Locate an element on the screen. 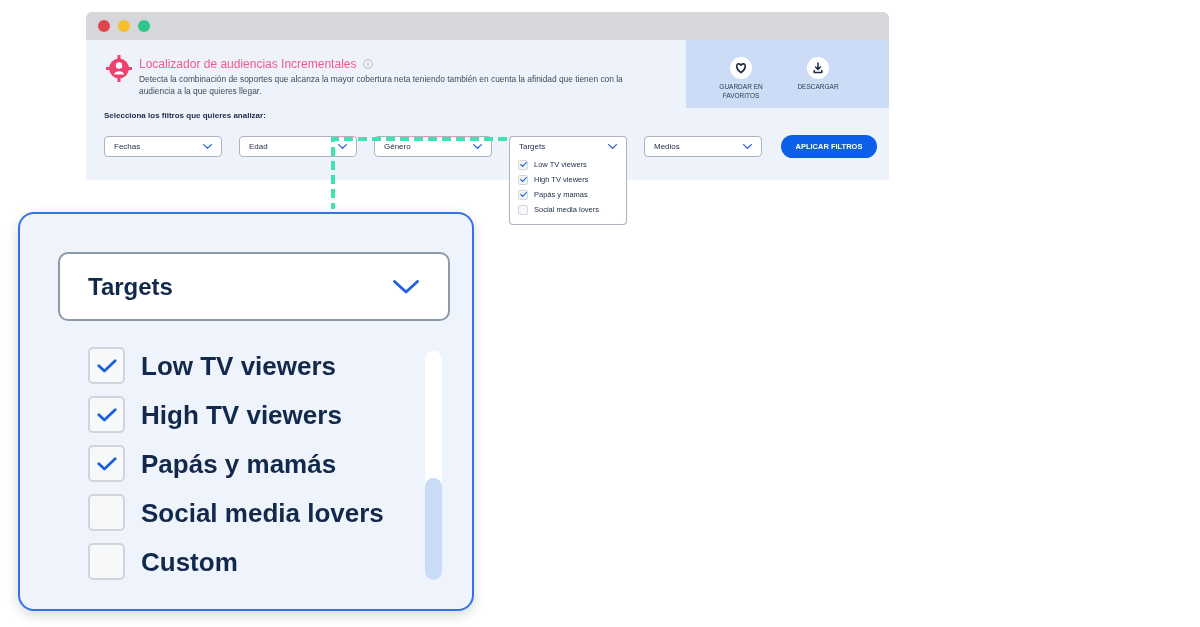 The image size is (1200, 627). info-icon is located at coordinates (368, 64).